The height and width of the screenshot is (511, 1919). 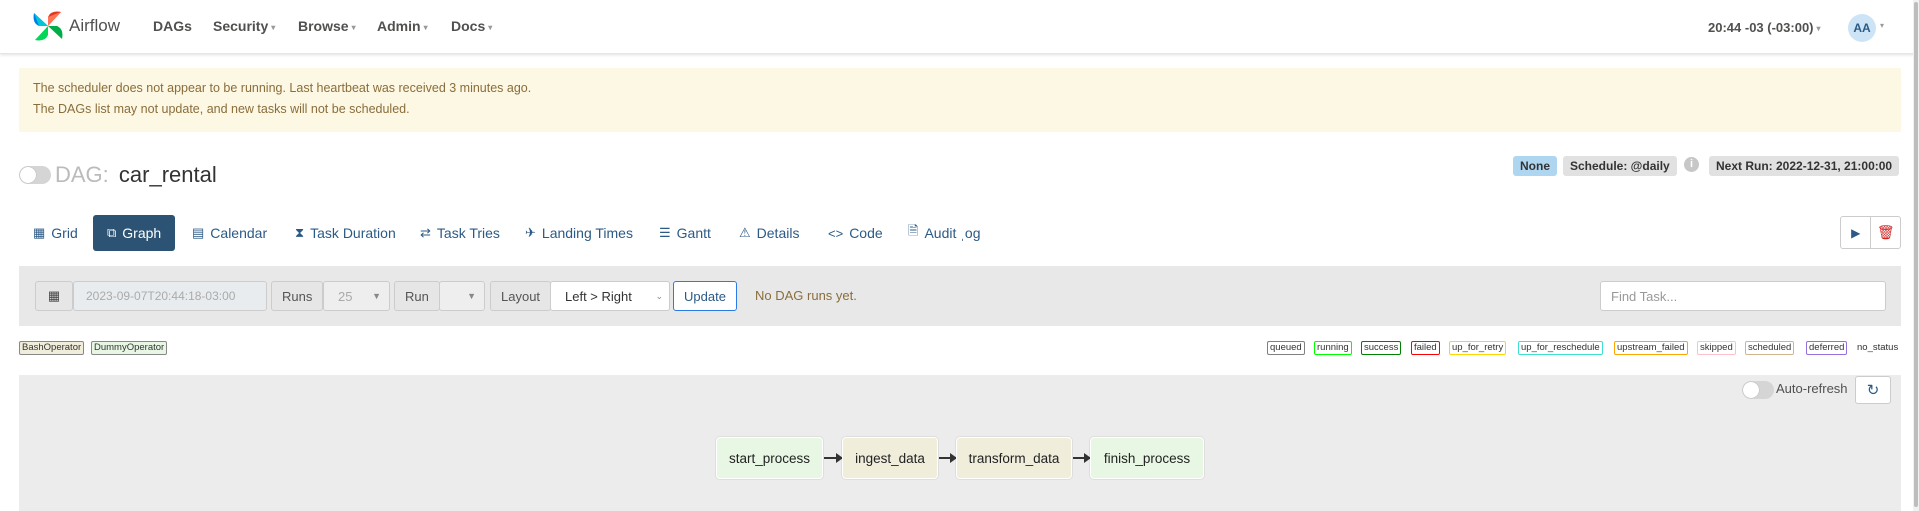 I want to click on tab-calendar: ▤ Calendar, so click(x=229, y=233).